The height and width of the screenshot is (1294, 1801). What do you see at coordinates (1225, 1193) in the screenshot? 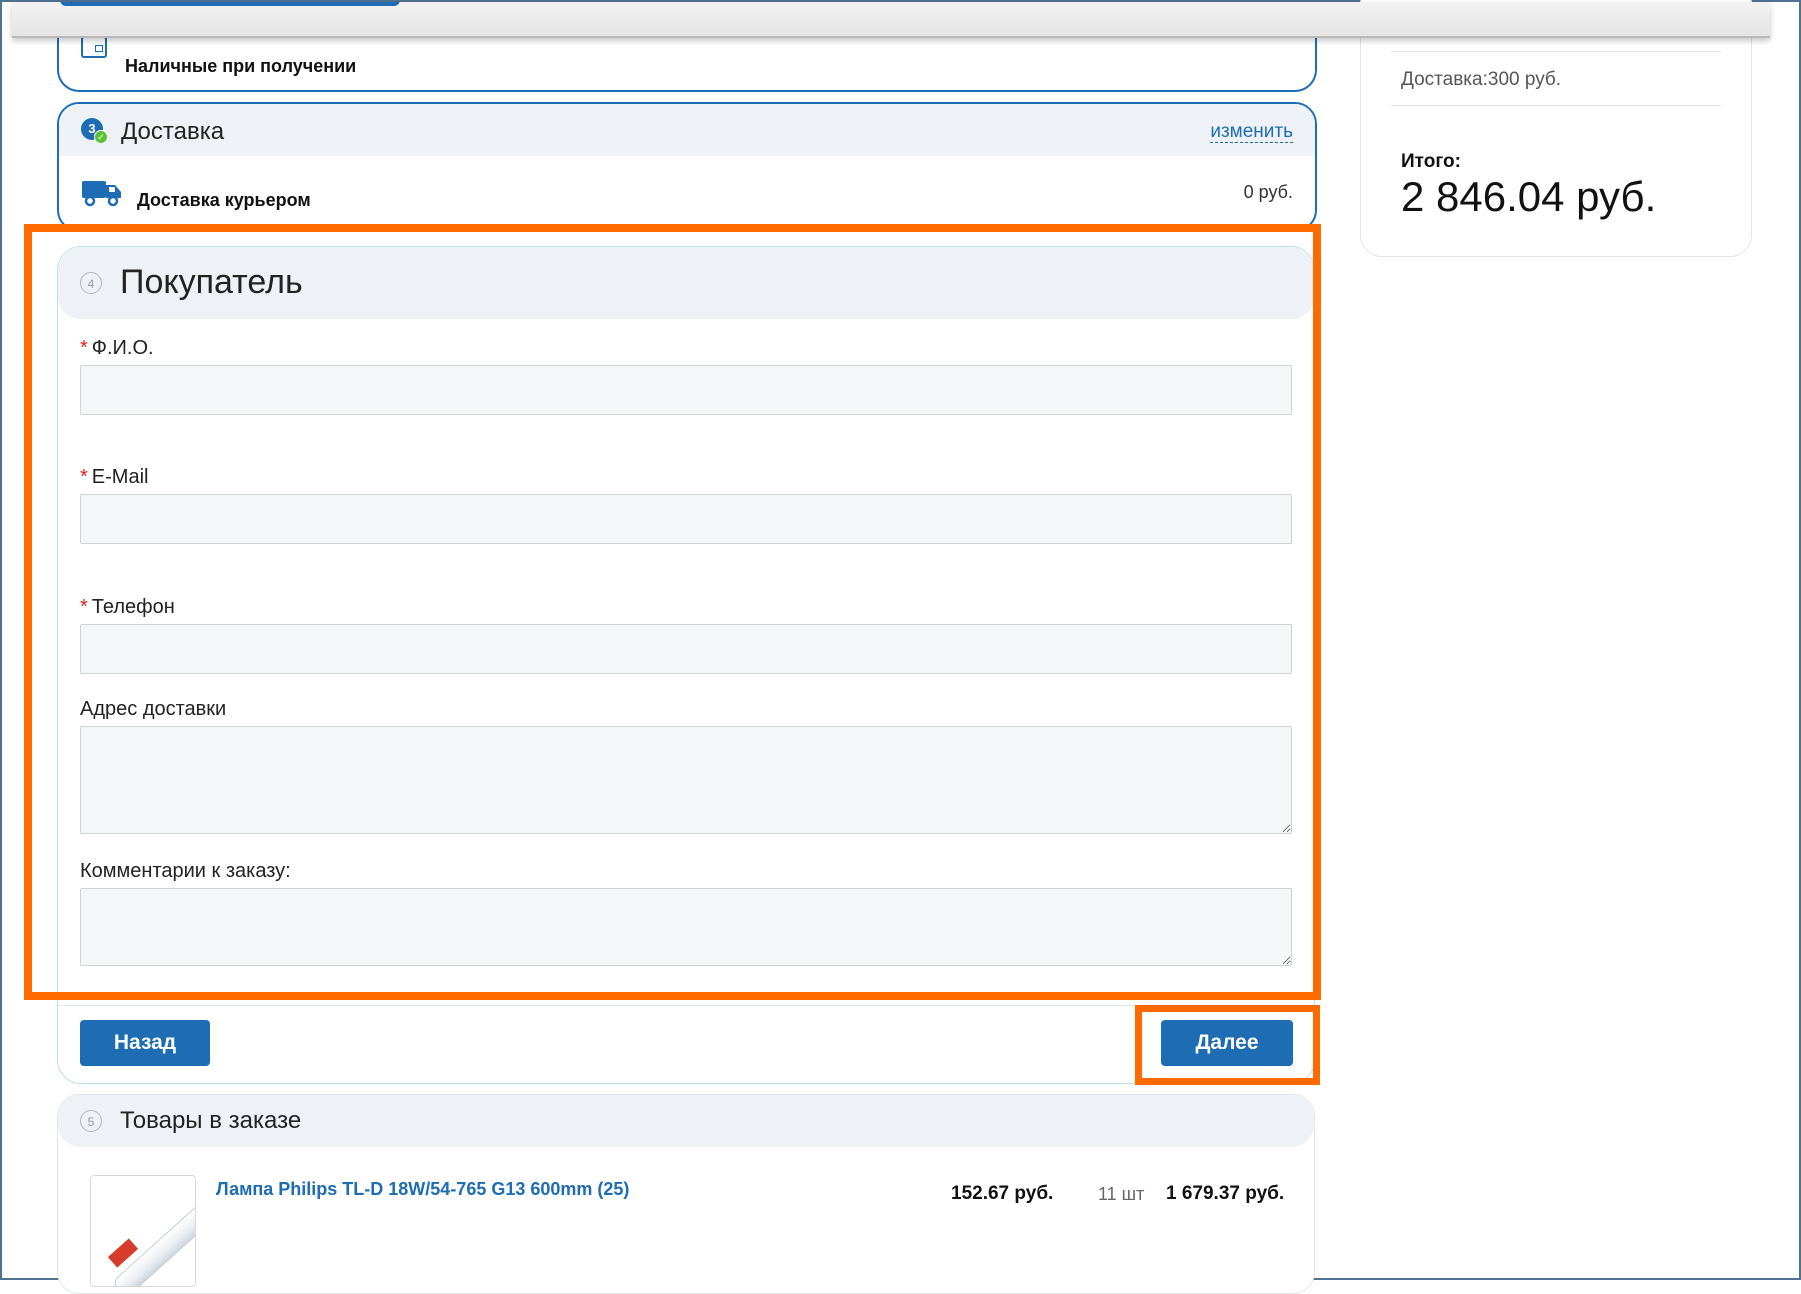
I see `product-total: 1 679.37 руб.` at bounding box center [1225, 1193].